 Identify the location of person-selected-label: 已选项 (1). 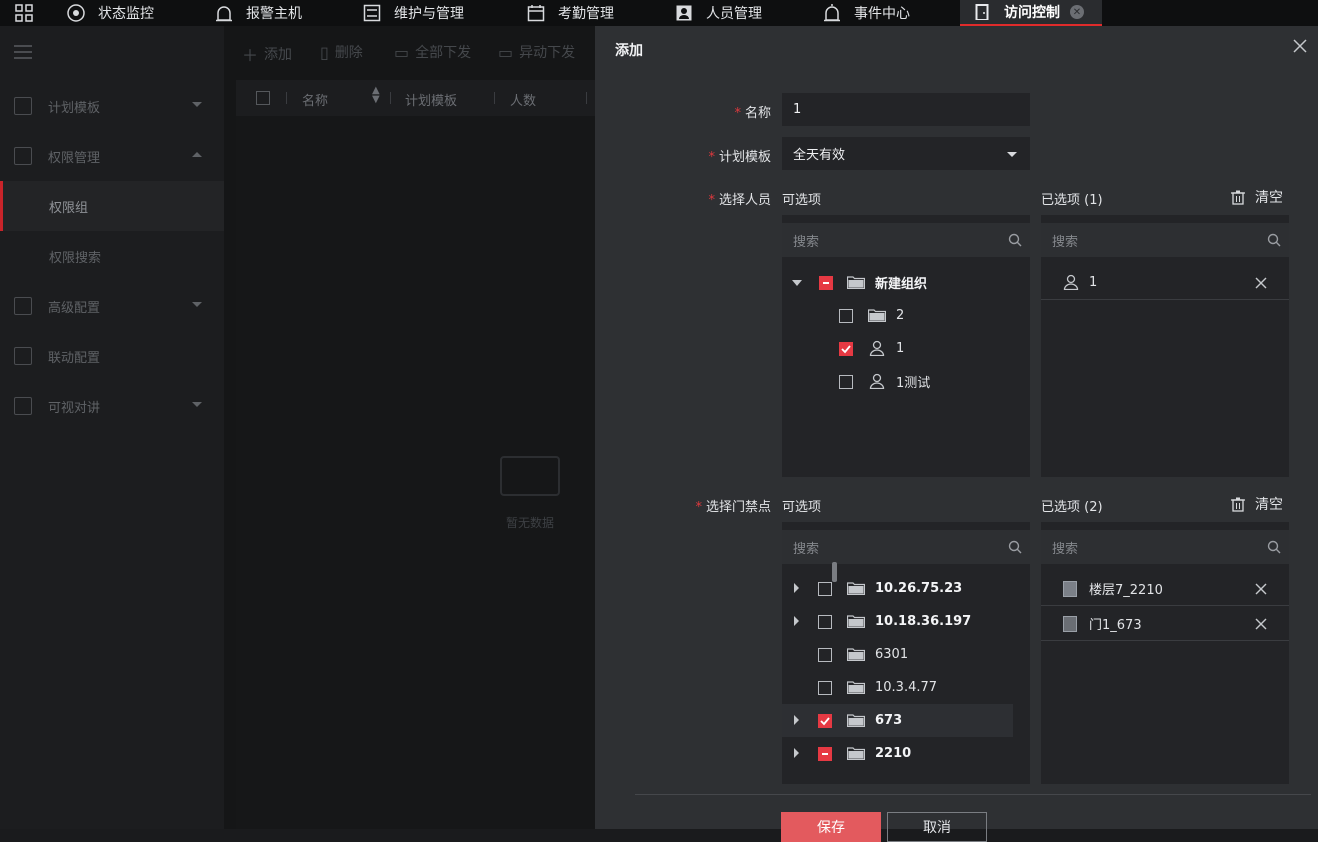
(1072, 200).